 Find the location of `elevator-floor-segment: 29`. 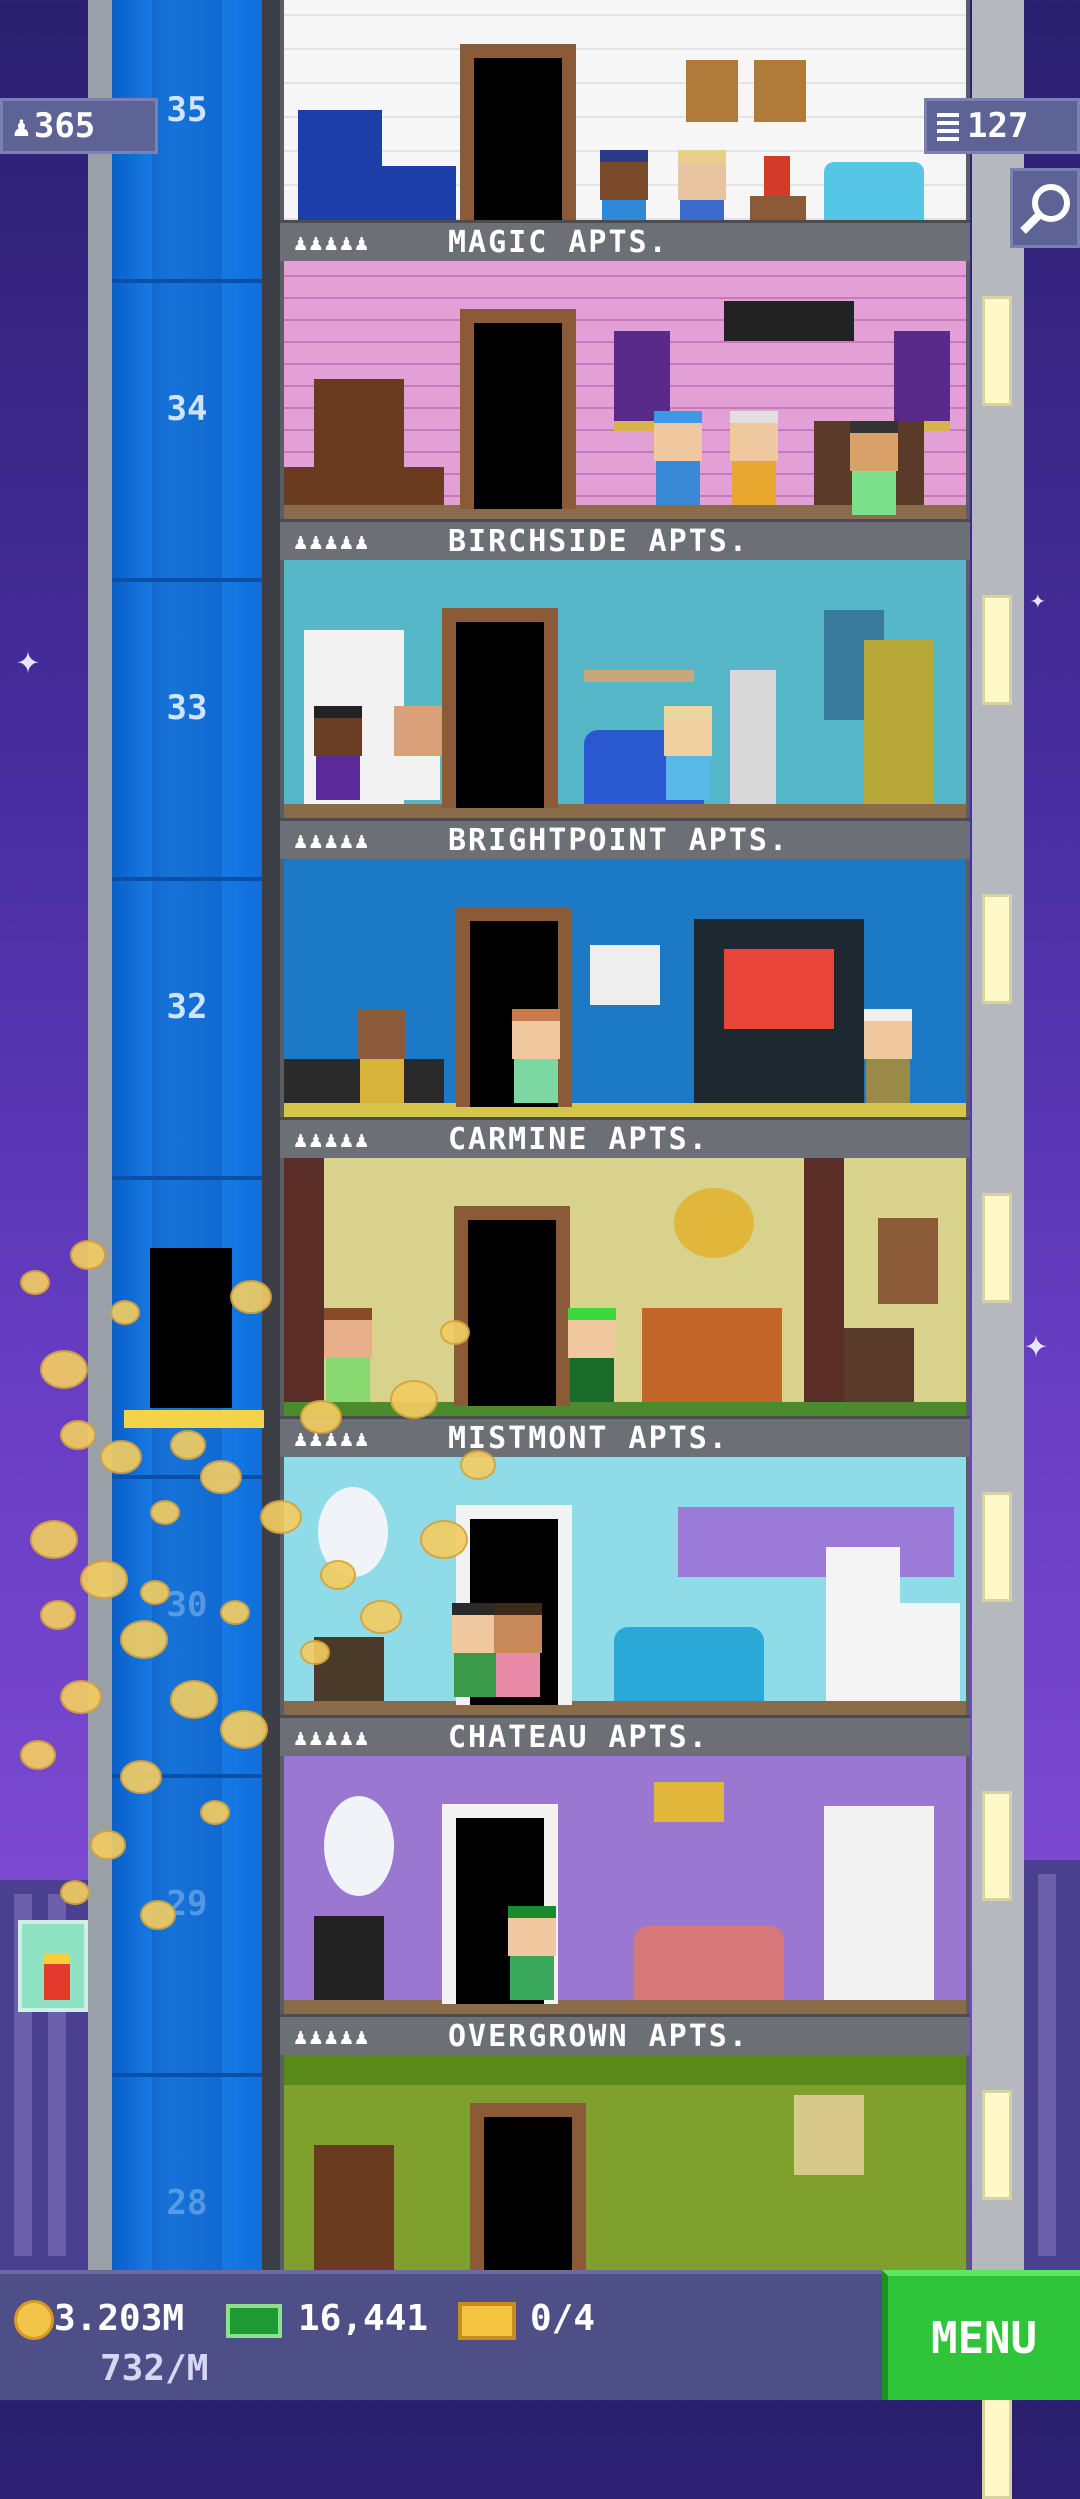

elevator-floor-segment: 29 is located at coordinates (187, 1923).